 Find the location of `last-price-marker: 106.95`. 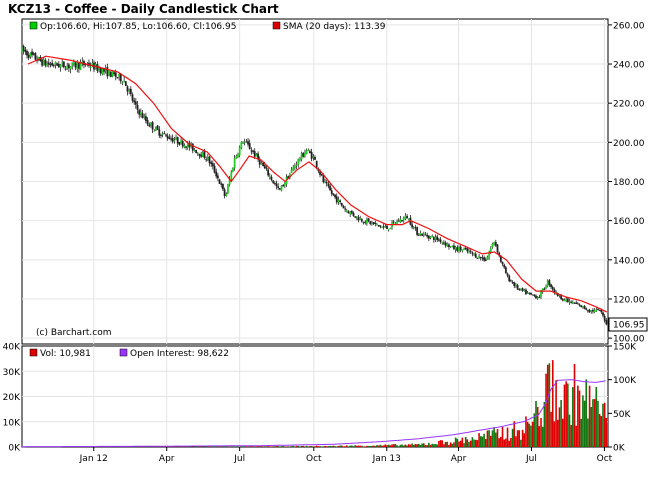

last-price-marker: 106.95 is located at coordinates (628, 324).